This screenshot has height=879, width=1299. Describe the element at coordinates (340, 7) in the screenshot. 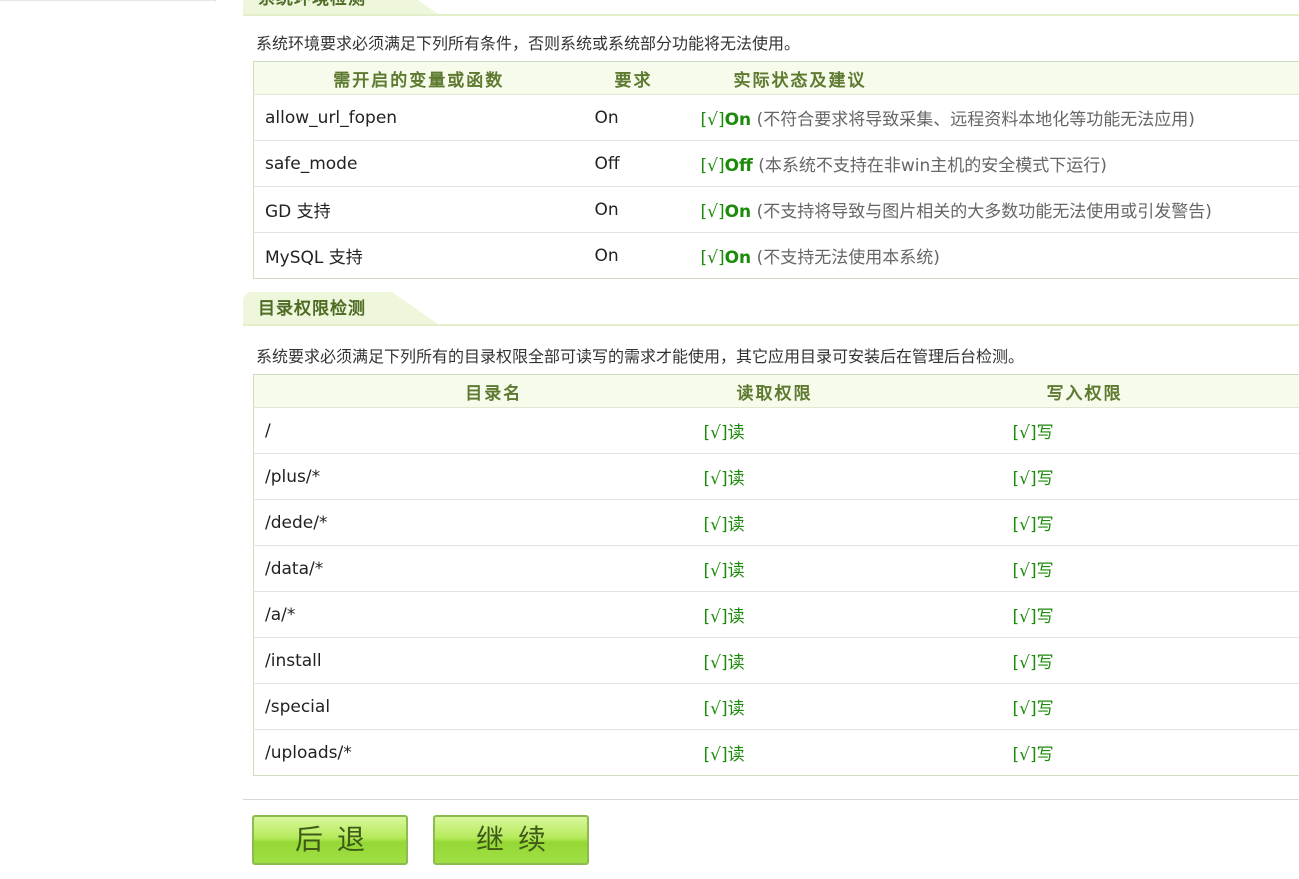

I see `env-section-title: 系统环境检测` at that location.